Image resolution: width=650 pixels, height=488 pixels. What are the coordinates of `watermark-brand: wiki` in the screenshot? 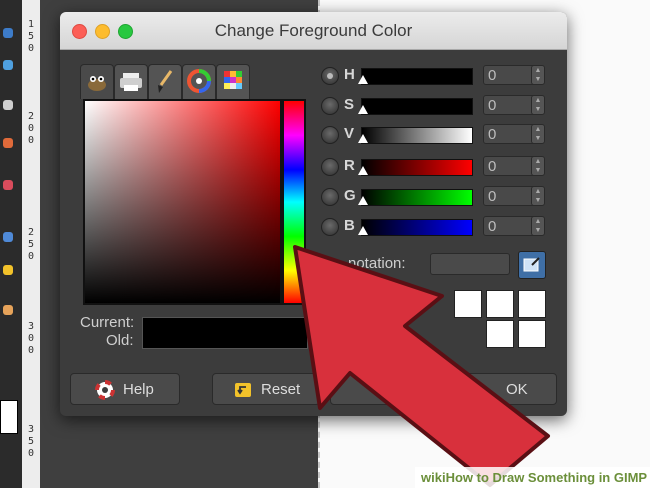 It's located at (433, 477).